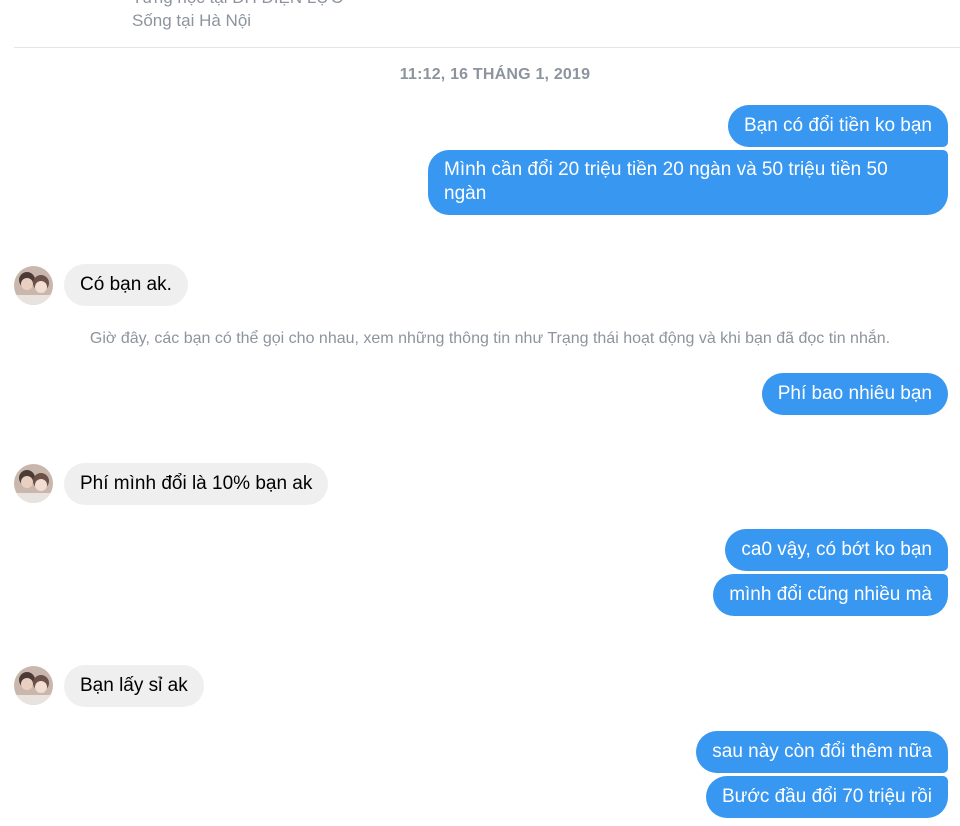 The height and width of the screenshot is (826, 960). I want to click on incoming-message-bubble: Phí mình đổi là 10% bạn ak, so click(196, 484).